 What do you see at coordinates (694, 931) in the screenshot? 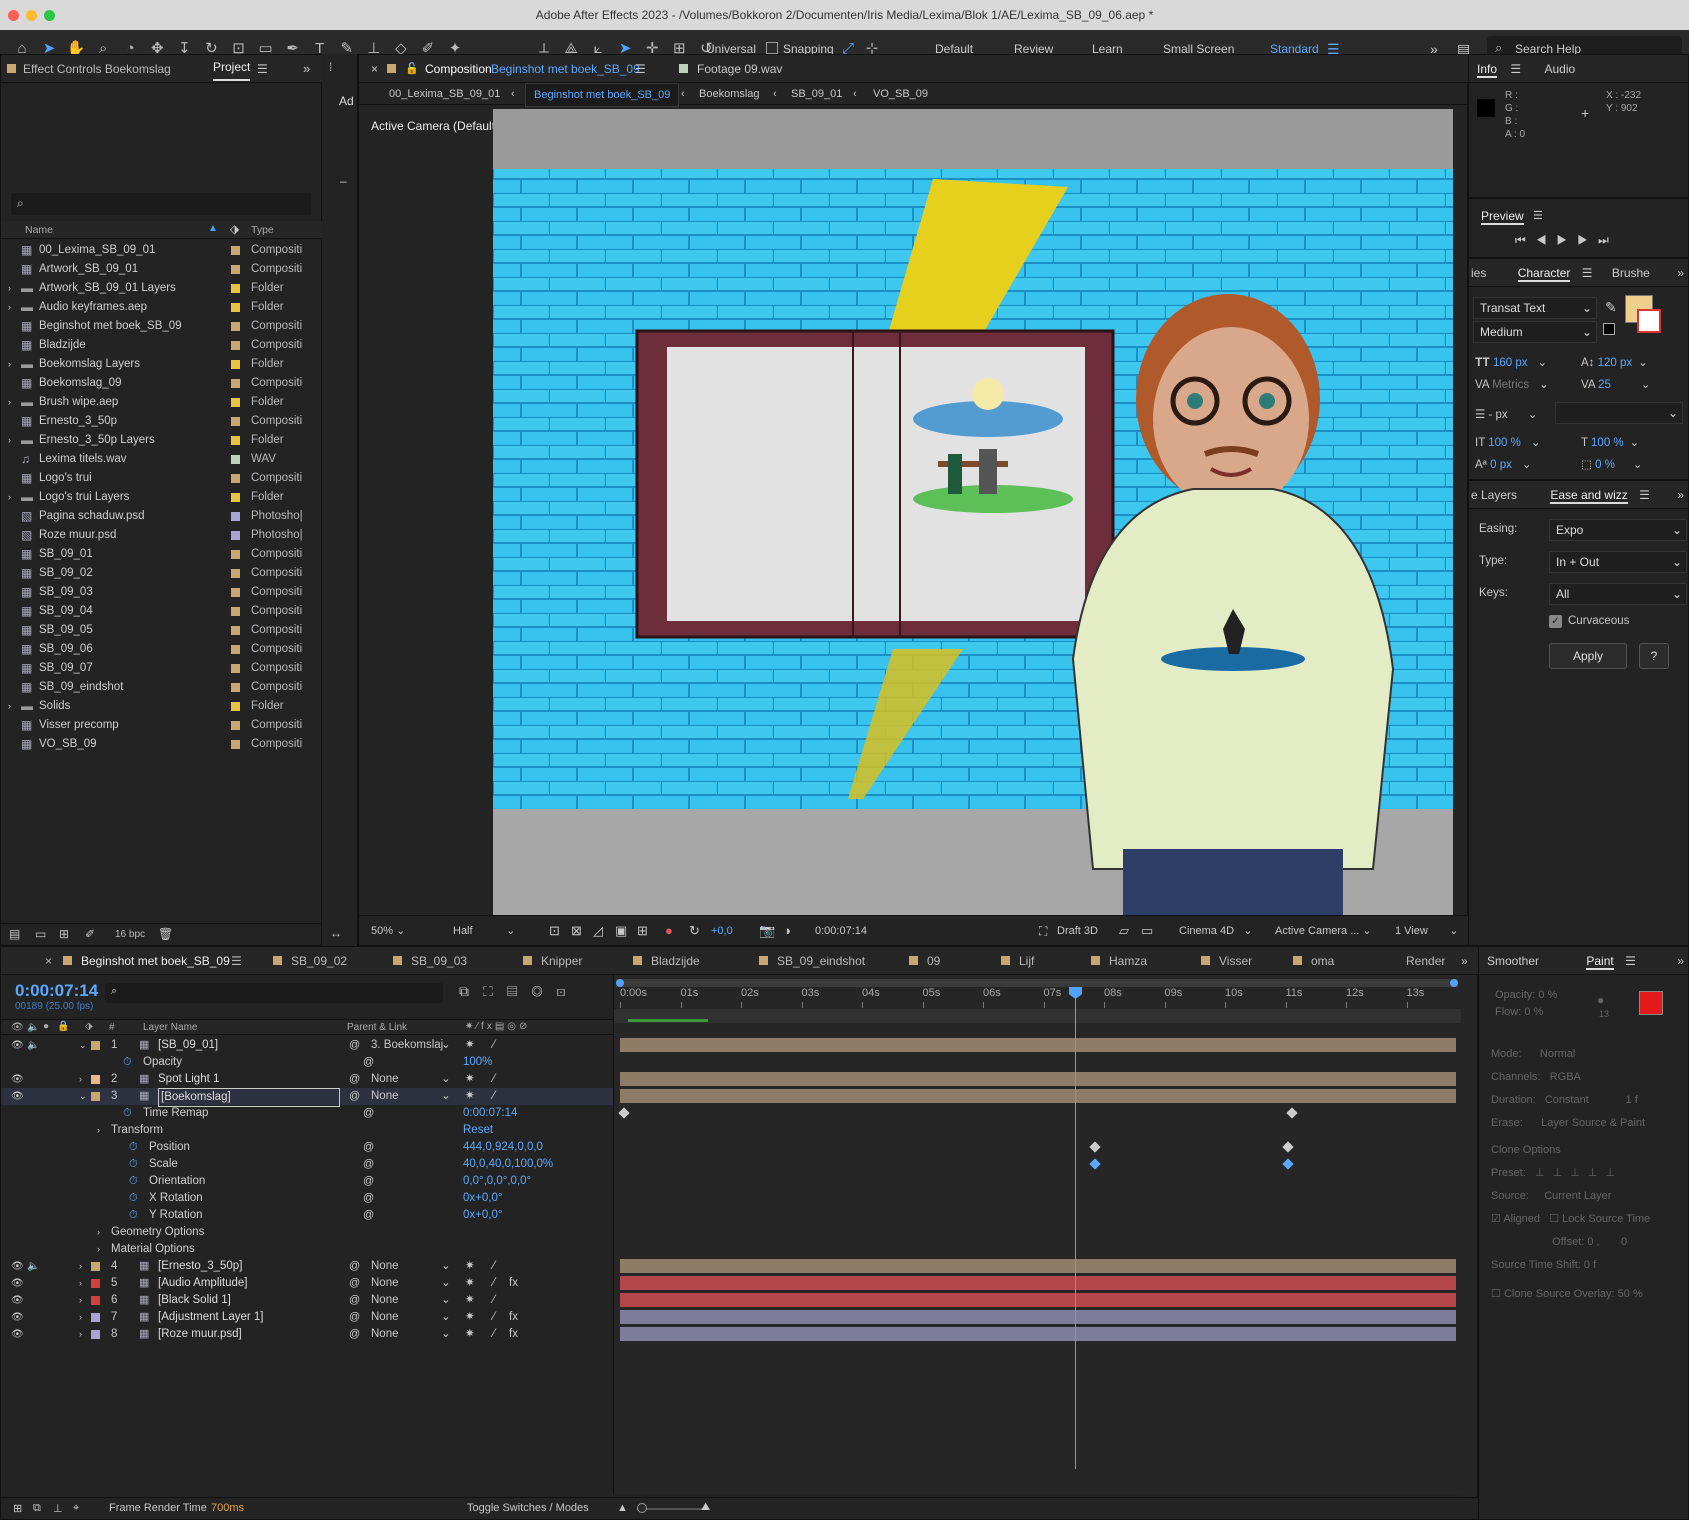
I see `reset-exposure-icon: ↻` at bounding box center [694, 931].